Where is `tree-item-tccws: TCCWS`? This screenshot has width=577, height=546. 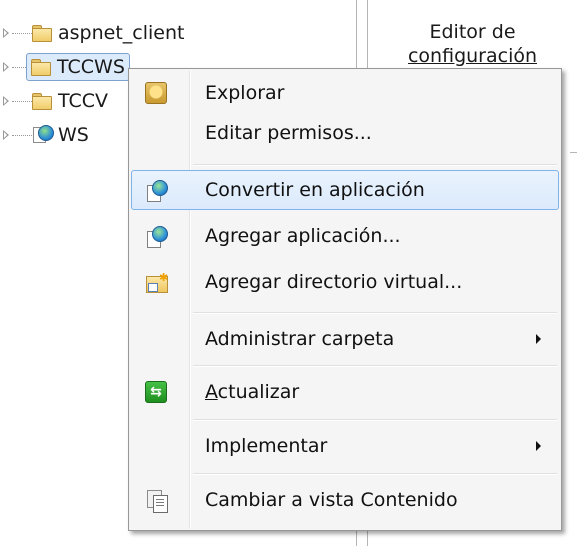 tree-item-tccws: TCCWS is located at coordinates (65, 67).